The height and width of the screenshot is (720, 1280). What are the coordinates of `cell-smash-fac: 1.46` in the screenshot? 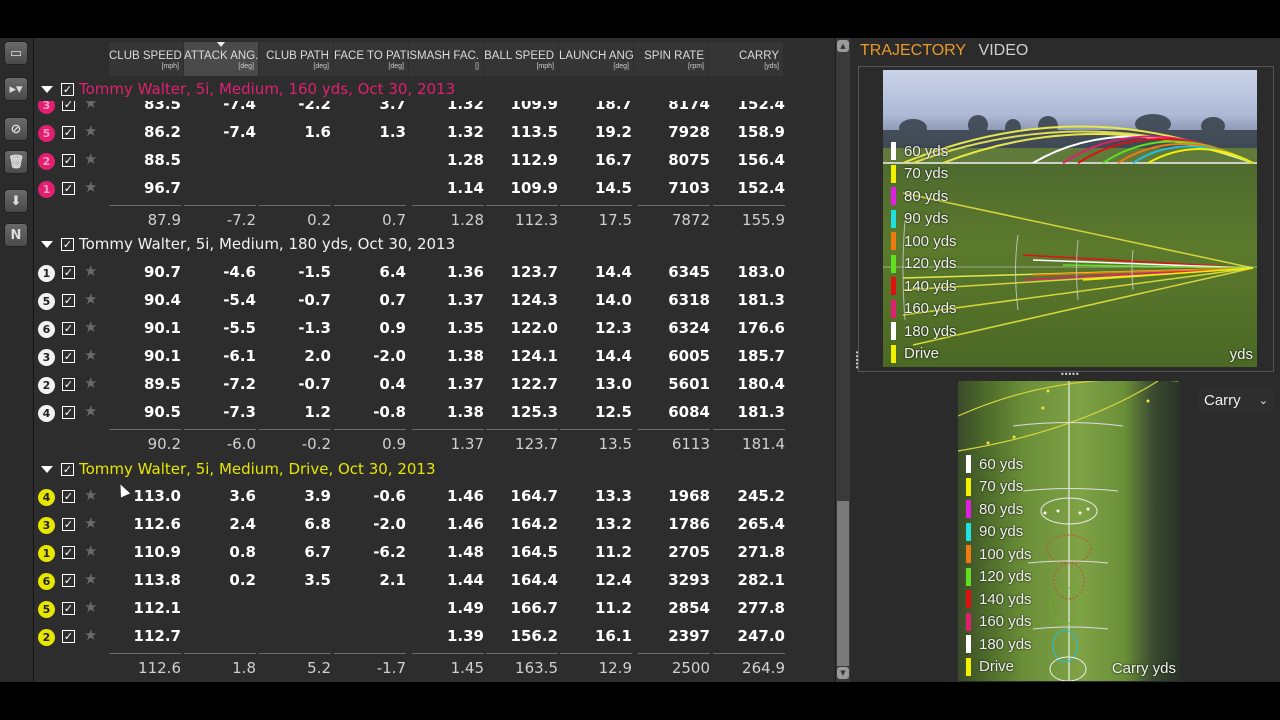 It's located at (465, 524).